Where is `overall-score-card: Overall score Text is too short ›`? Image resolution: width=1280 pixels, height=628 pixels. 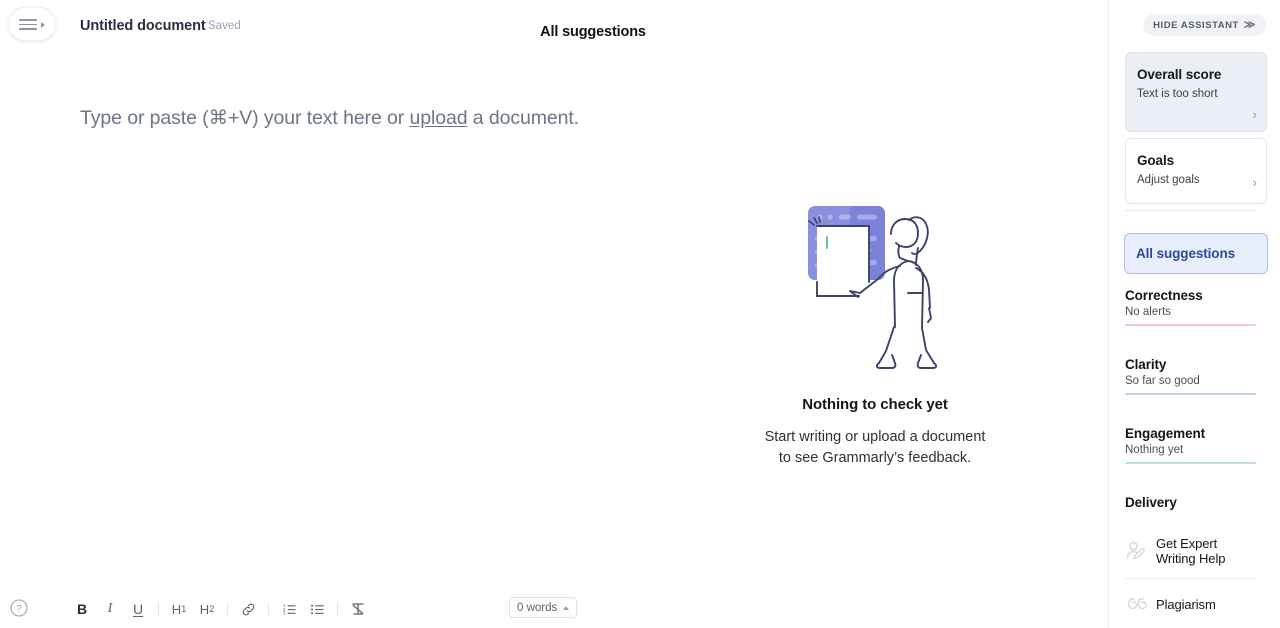 overall-score-card: Overall score Text is too short › is located at coordinates (1196, 92).